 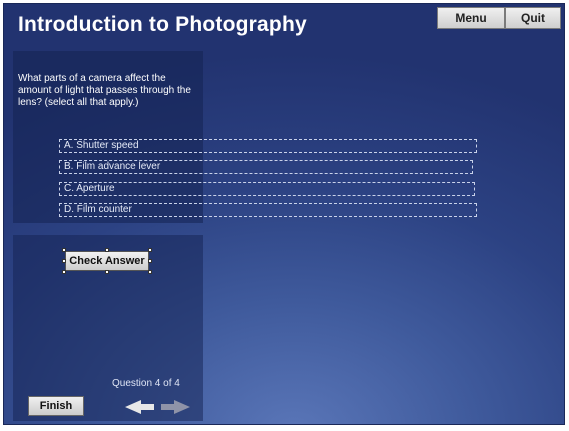 I want to click on back-arrow-icon, so click(x=140, y=407).